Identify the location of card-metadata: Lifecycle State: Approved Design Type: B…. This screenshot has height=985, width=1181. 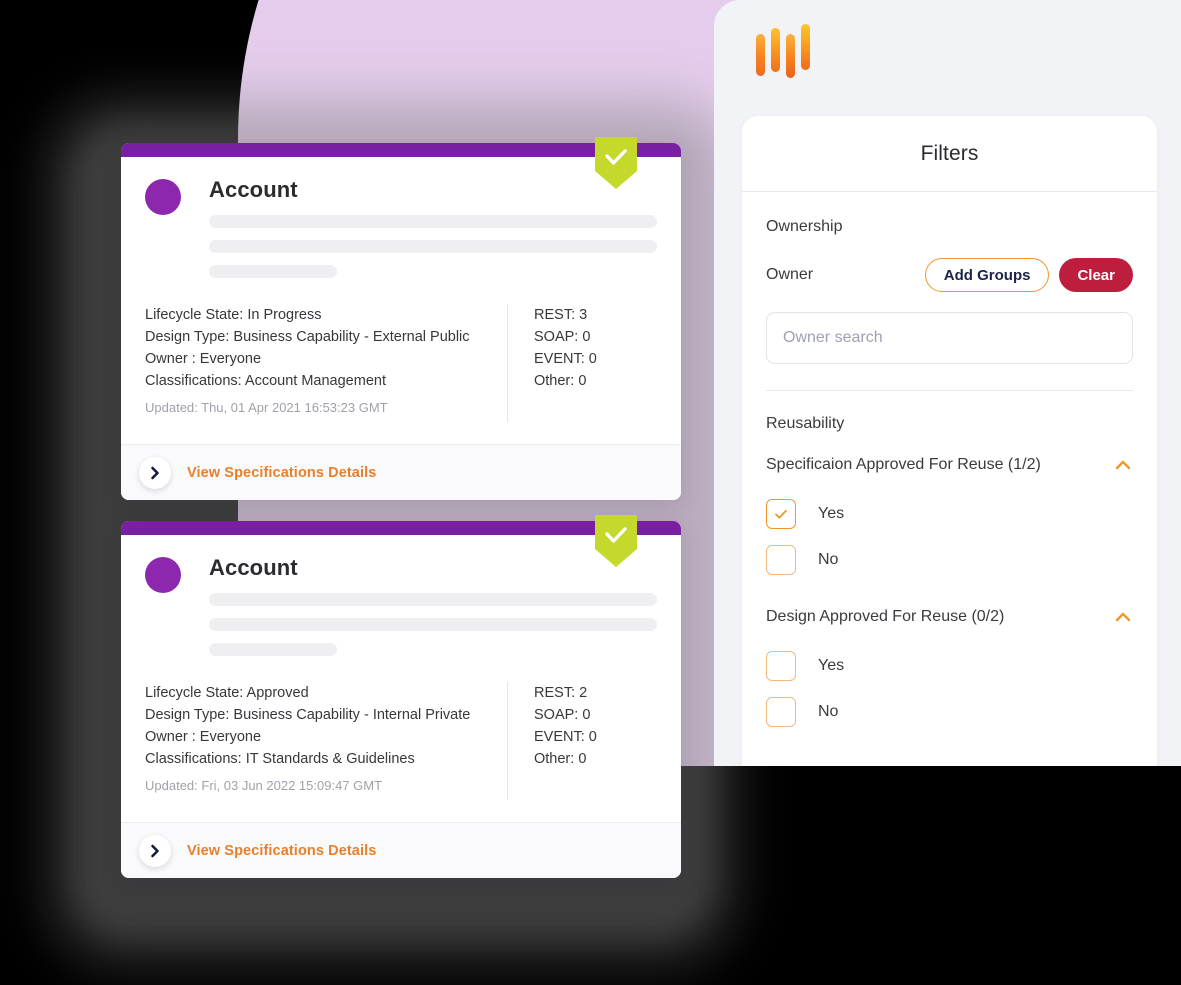
(401, 728).